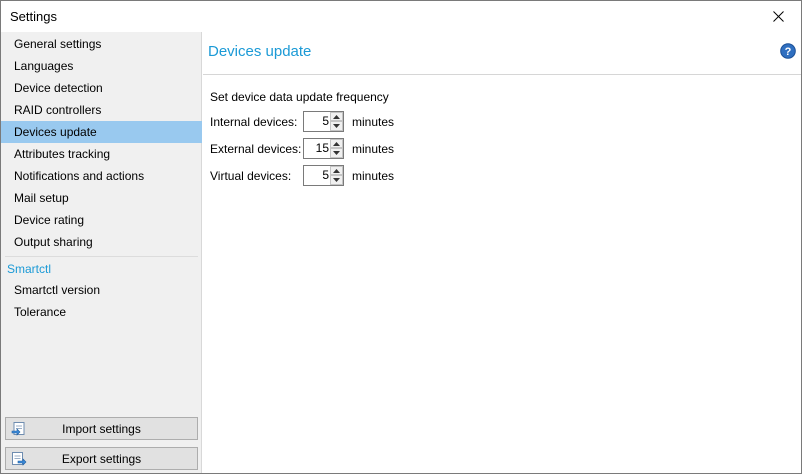  What do you see at coordinates (101, 290) in the screenshot?
I see `sidebar-item-smartctl-version: Smartctl version` at bounding box center [101, 290].